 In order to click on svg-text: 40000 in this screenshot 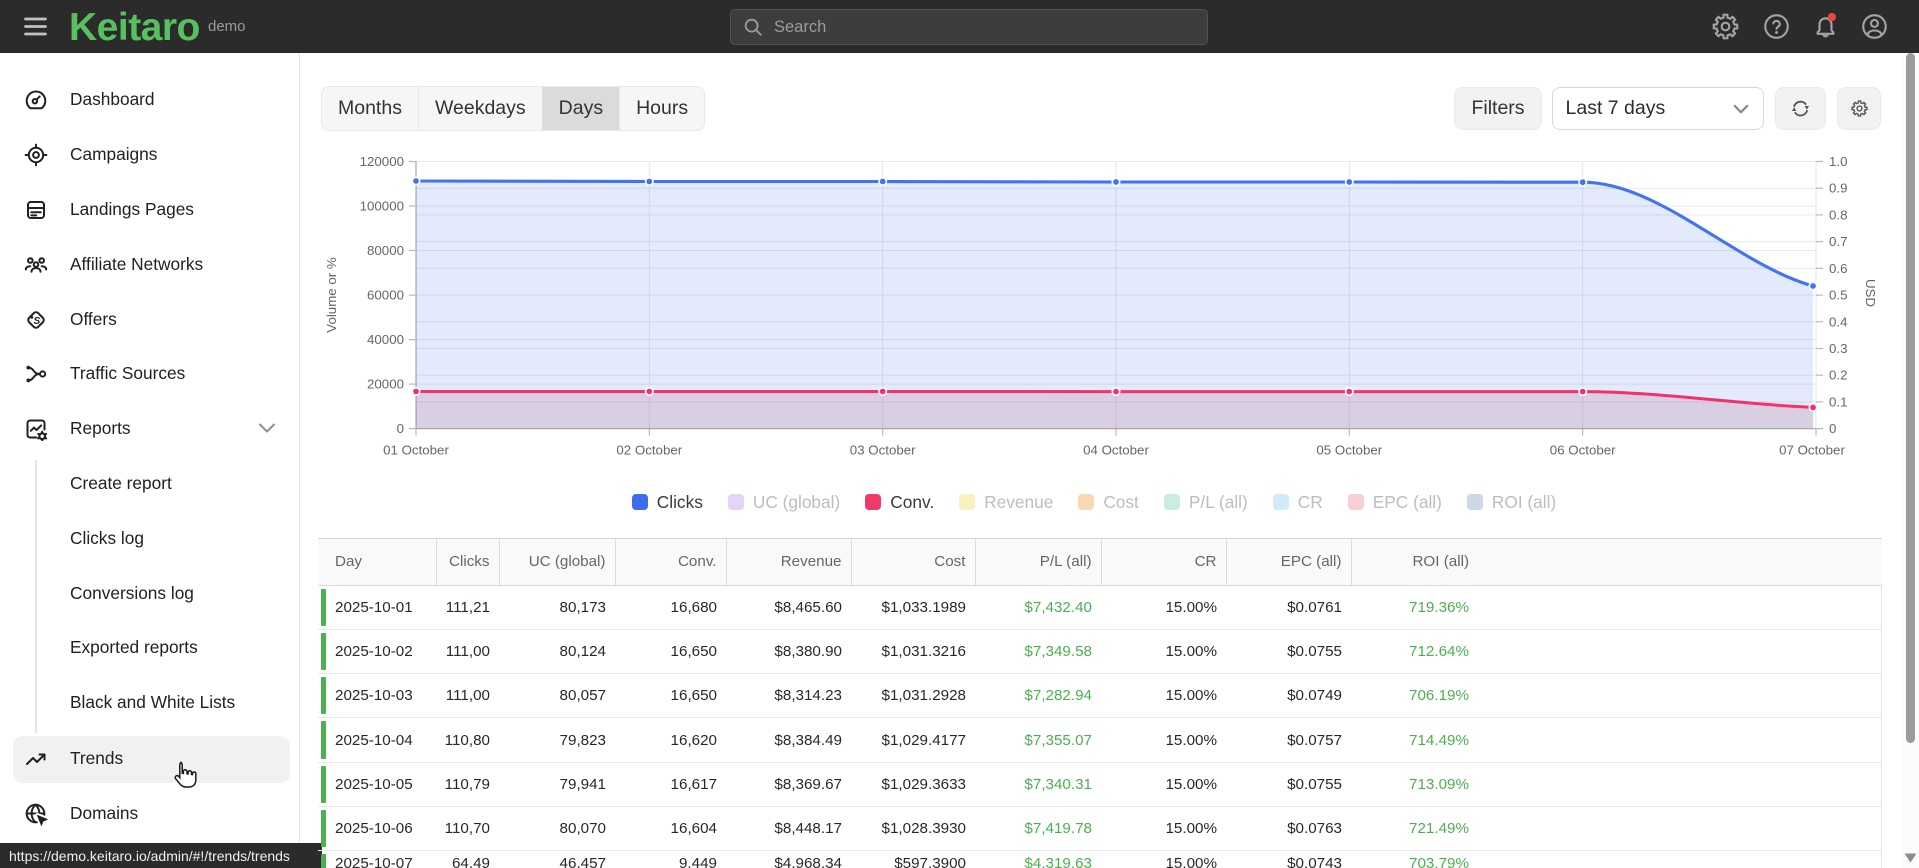, I will do `click(385, 339)`.